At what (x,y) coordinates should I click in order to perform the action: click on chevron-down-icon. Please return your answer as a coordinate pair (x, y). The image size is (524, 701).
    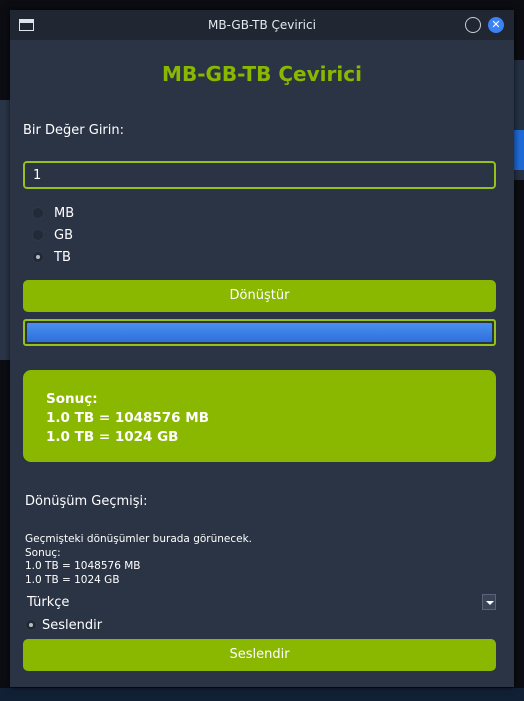
    Looking at the image, I should click on (489, 602).